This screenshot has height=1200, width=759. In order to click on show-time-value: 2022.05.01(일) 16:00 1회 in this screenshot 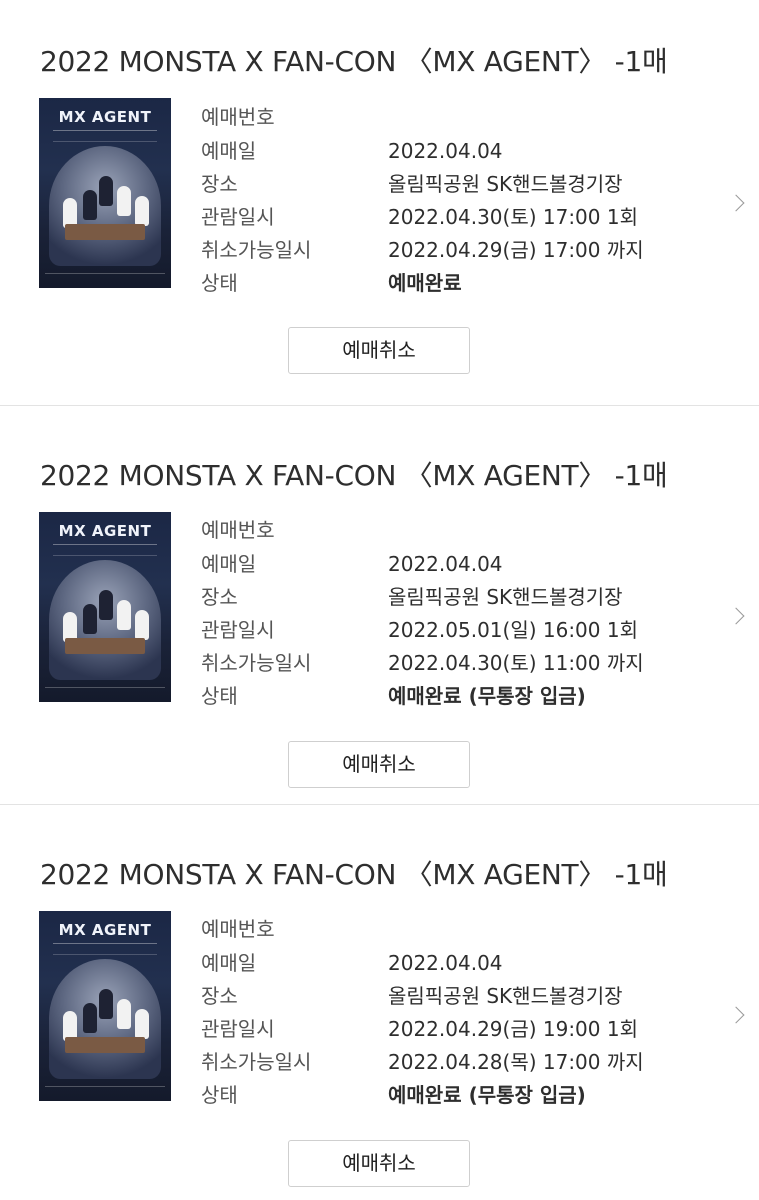, I will do `click(513, 630)`.